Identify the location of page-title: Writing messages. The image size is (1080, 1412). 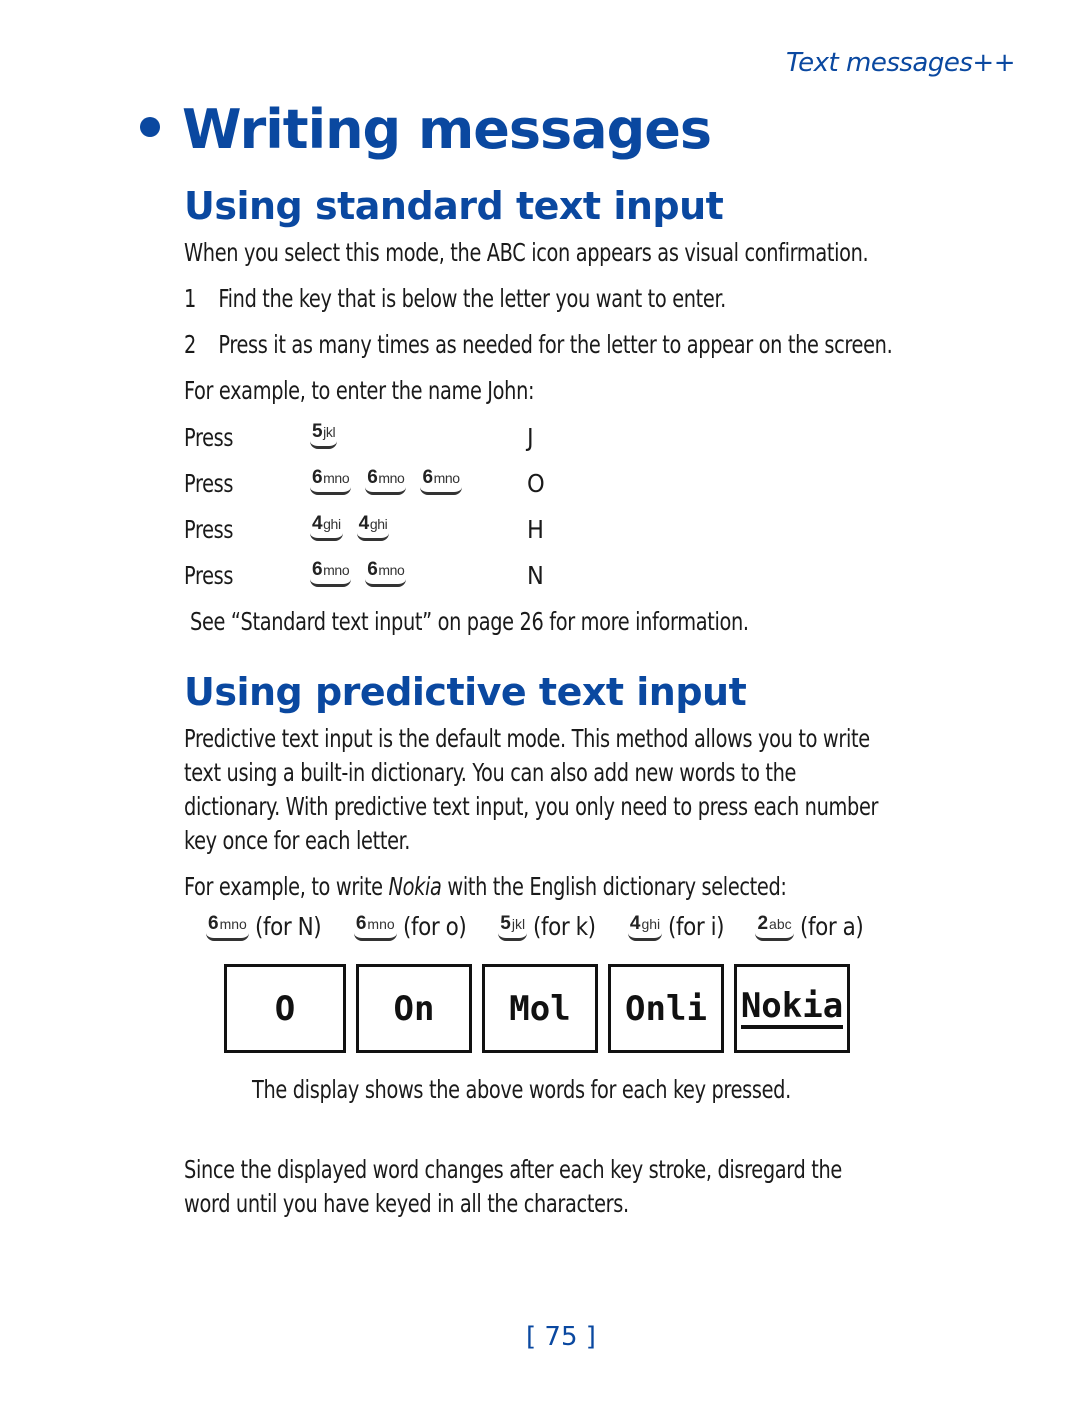
(426, 129).